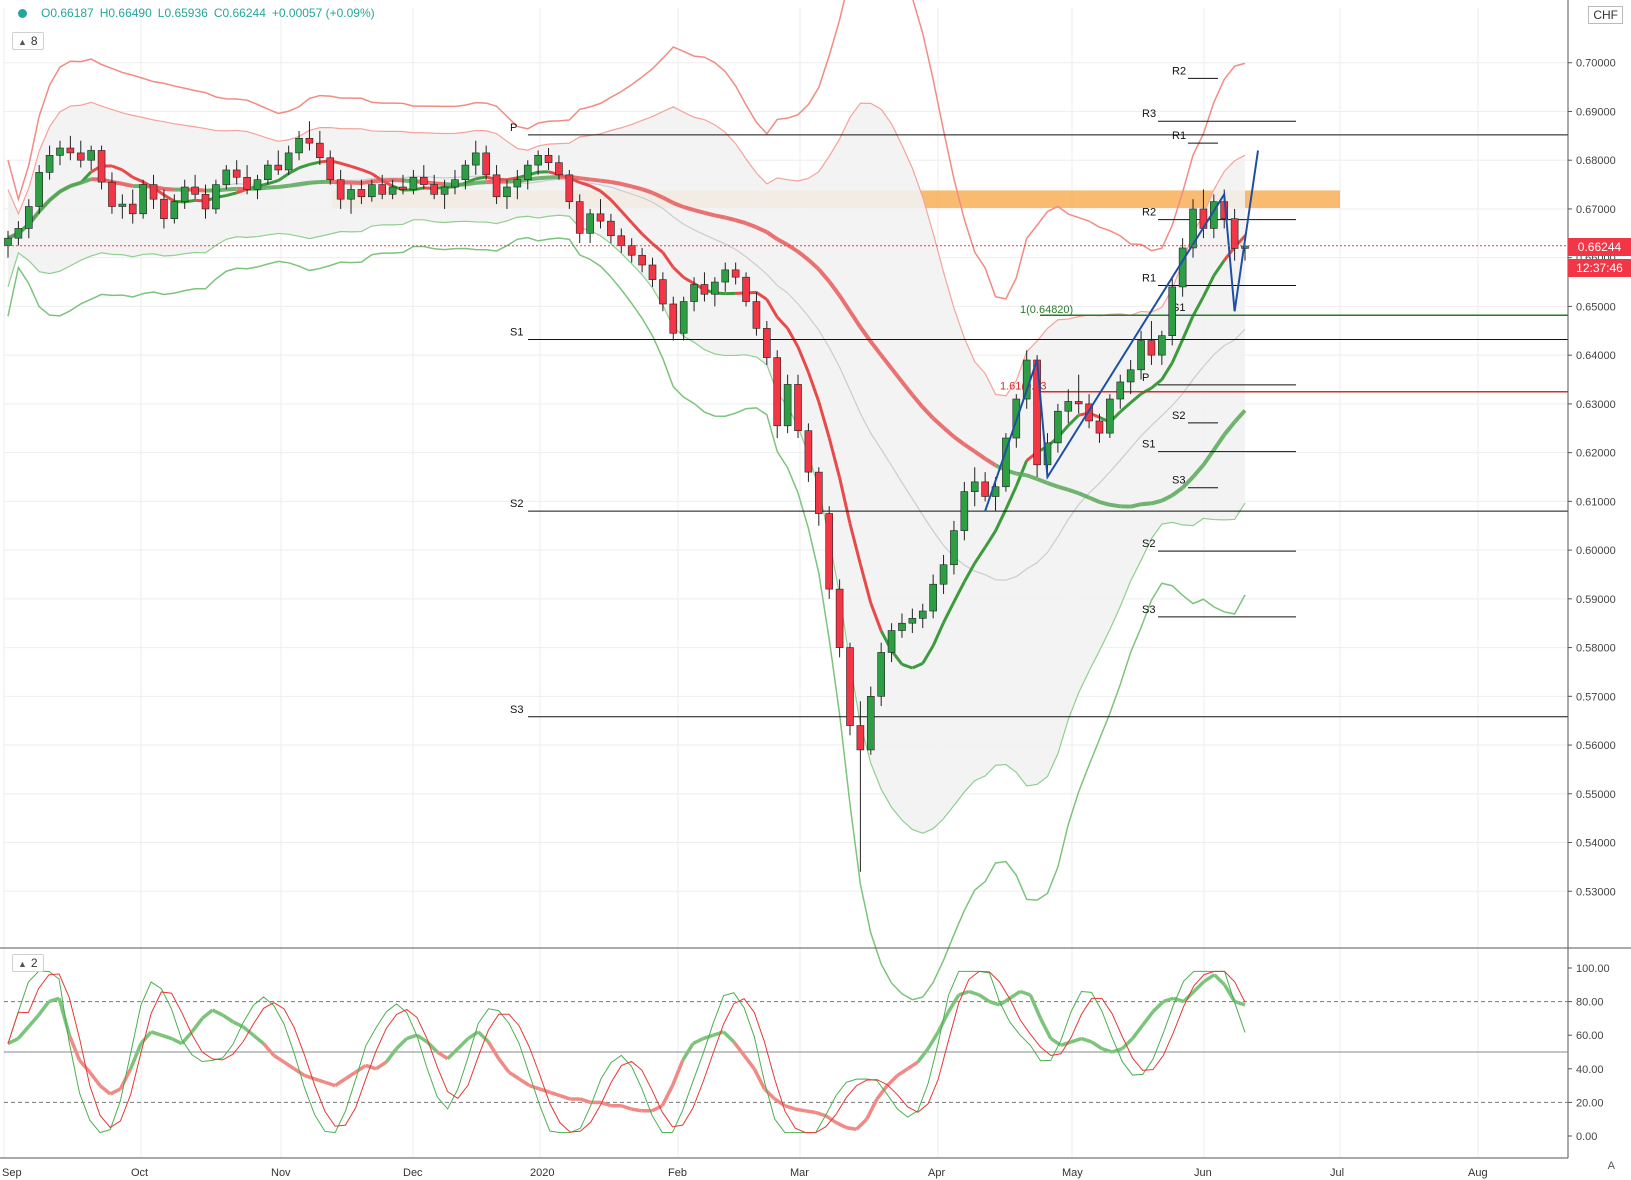  Describe the element at coordinates (1599, 268) in the screenshot. I see `countdown-tag: 12:37:46` at that location.